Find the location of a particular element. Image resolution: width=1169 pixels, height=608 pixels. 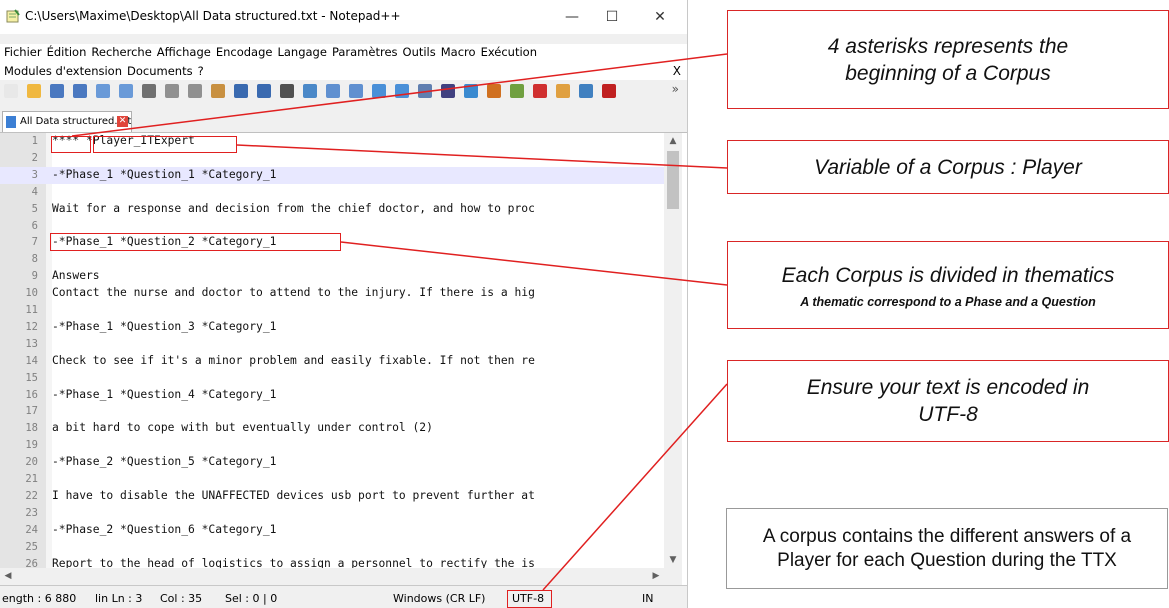

menu-close-doc-button: X is located at coordinates (677, 71).